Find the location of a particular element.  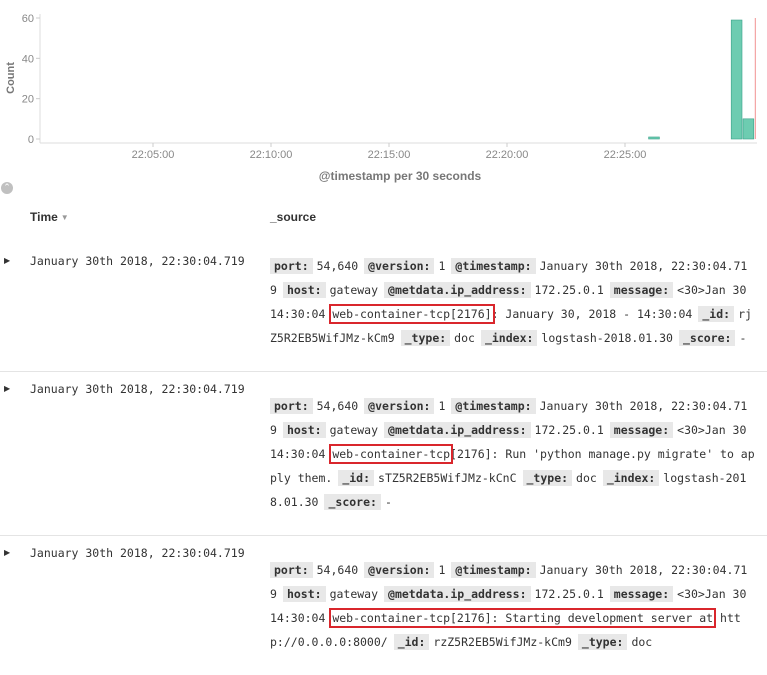

x-tick-label: 22:25:00 is located at coordinates (625, 155).